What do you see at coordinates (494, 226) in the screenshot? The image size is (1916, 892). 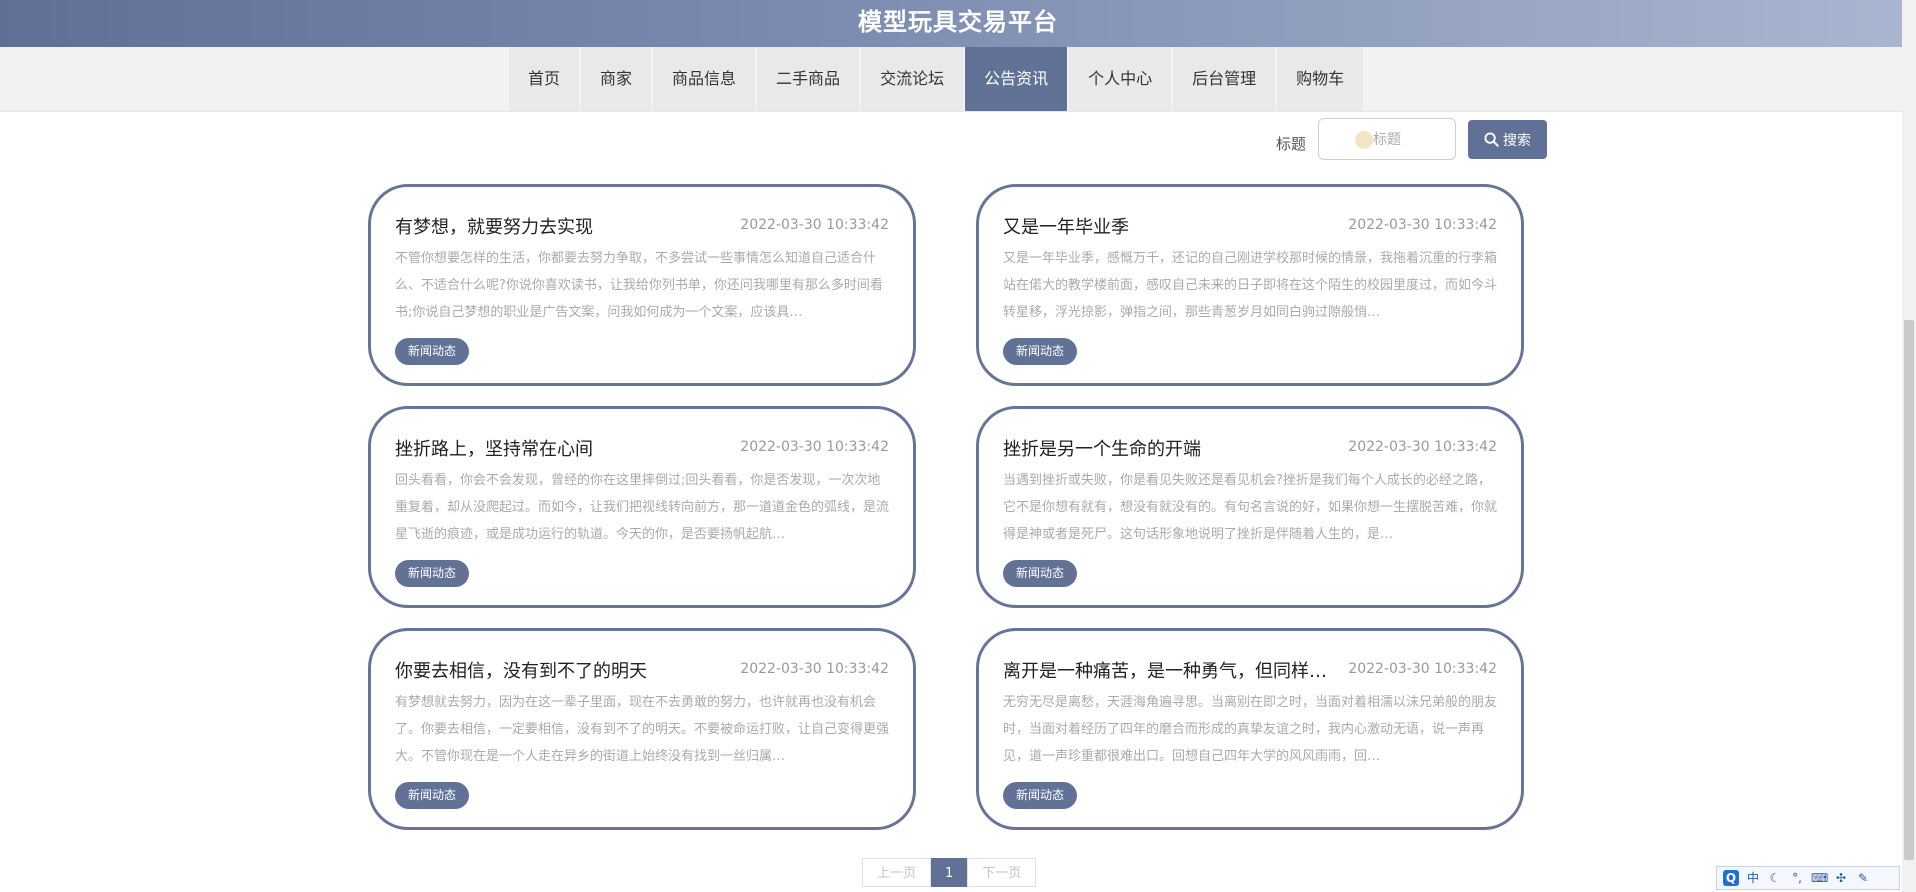 I see `news-card-title: 有梦想，就要努力去实现` at bounding box center [494, 226].